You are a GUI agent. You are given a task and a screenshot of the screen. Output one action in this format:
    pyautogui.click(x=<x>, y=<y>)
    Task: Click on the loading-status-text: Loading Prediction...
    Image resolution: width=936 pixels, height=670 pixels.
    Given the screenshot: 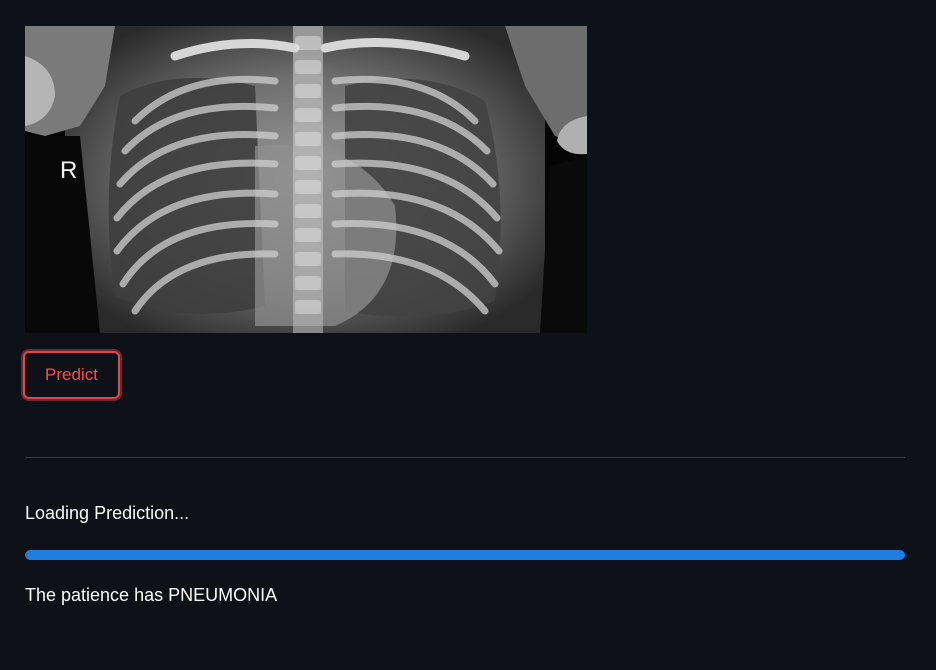 What is the action you would take?
    pyautogui.click(x=107, y=513)
    